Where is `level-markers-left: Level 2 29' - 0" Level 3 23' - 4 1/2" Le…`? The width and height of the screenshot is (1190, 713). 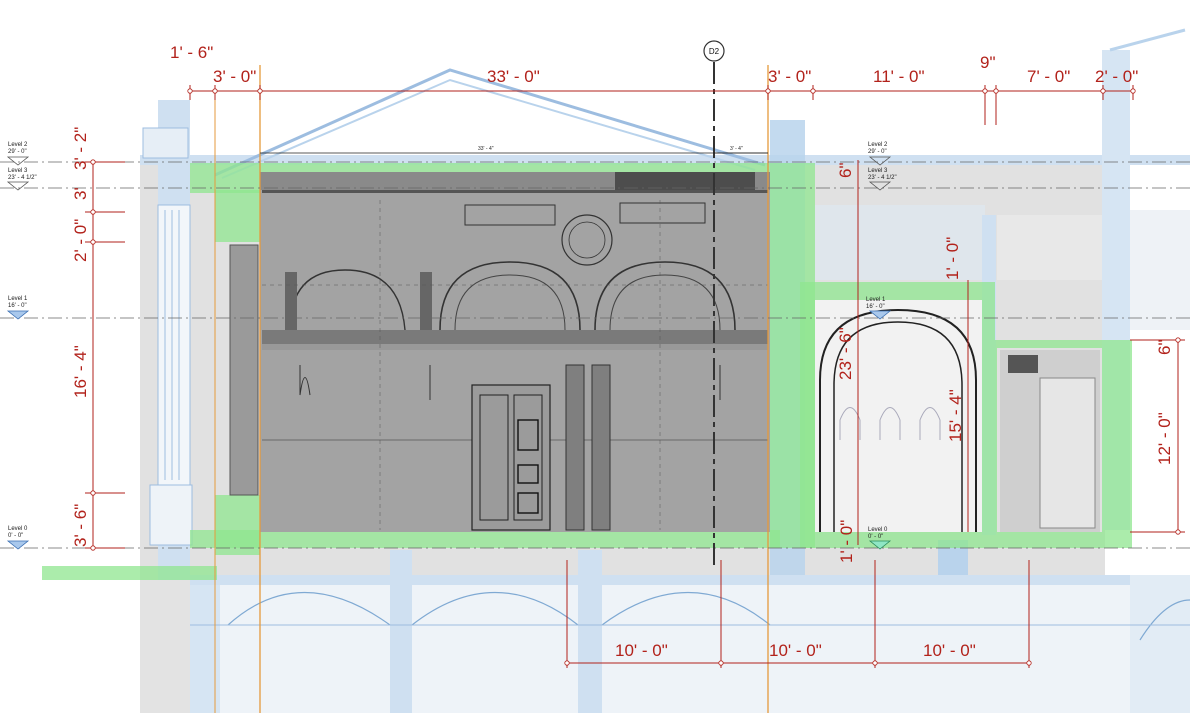
level-markers-left: Level 2 29' - 0" Level 3 23' - 4 1/2" Le… is located at coordinates (21, 346).